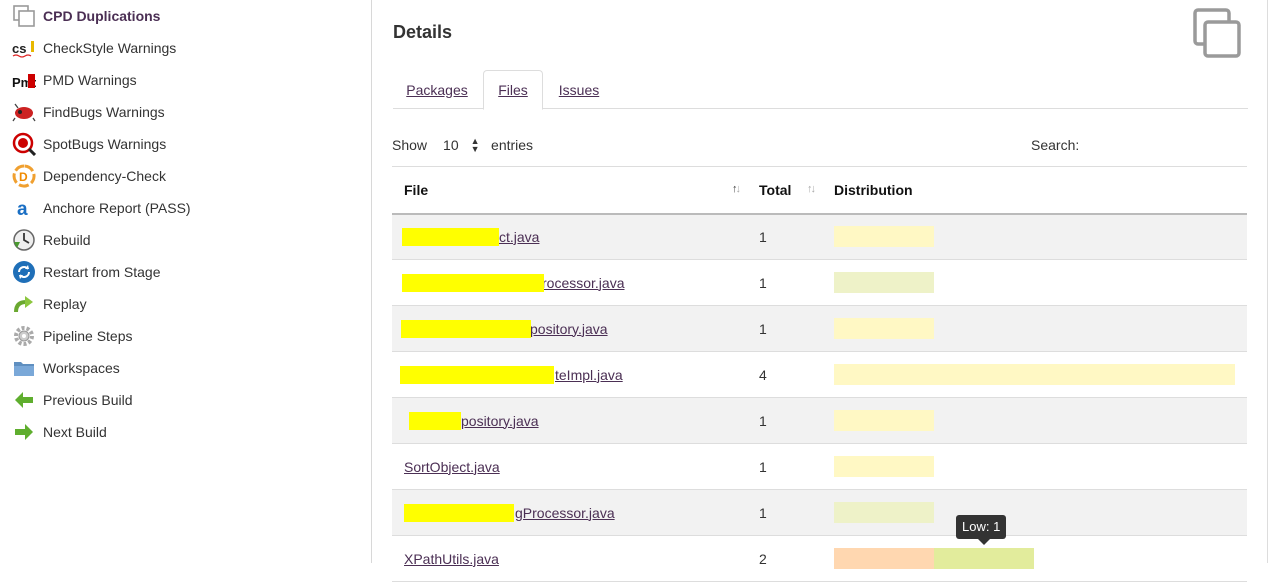 The height and width of the screenshot is (582, 1284). What do you see at coordinates (88, 336) in the screenshot?
I see `sidebar-item-label: Pipeline Steps` at bounding box center [88, 336].